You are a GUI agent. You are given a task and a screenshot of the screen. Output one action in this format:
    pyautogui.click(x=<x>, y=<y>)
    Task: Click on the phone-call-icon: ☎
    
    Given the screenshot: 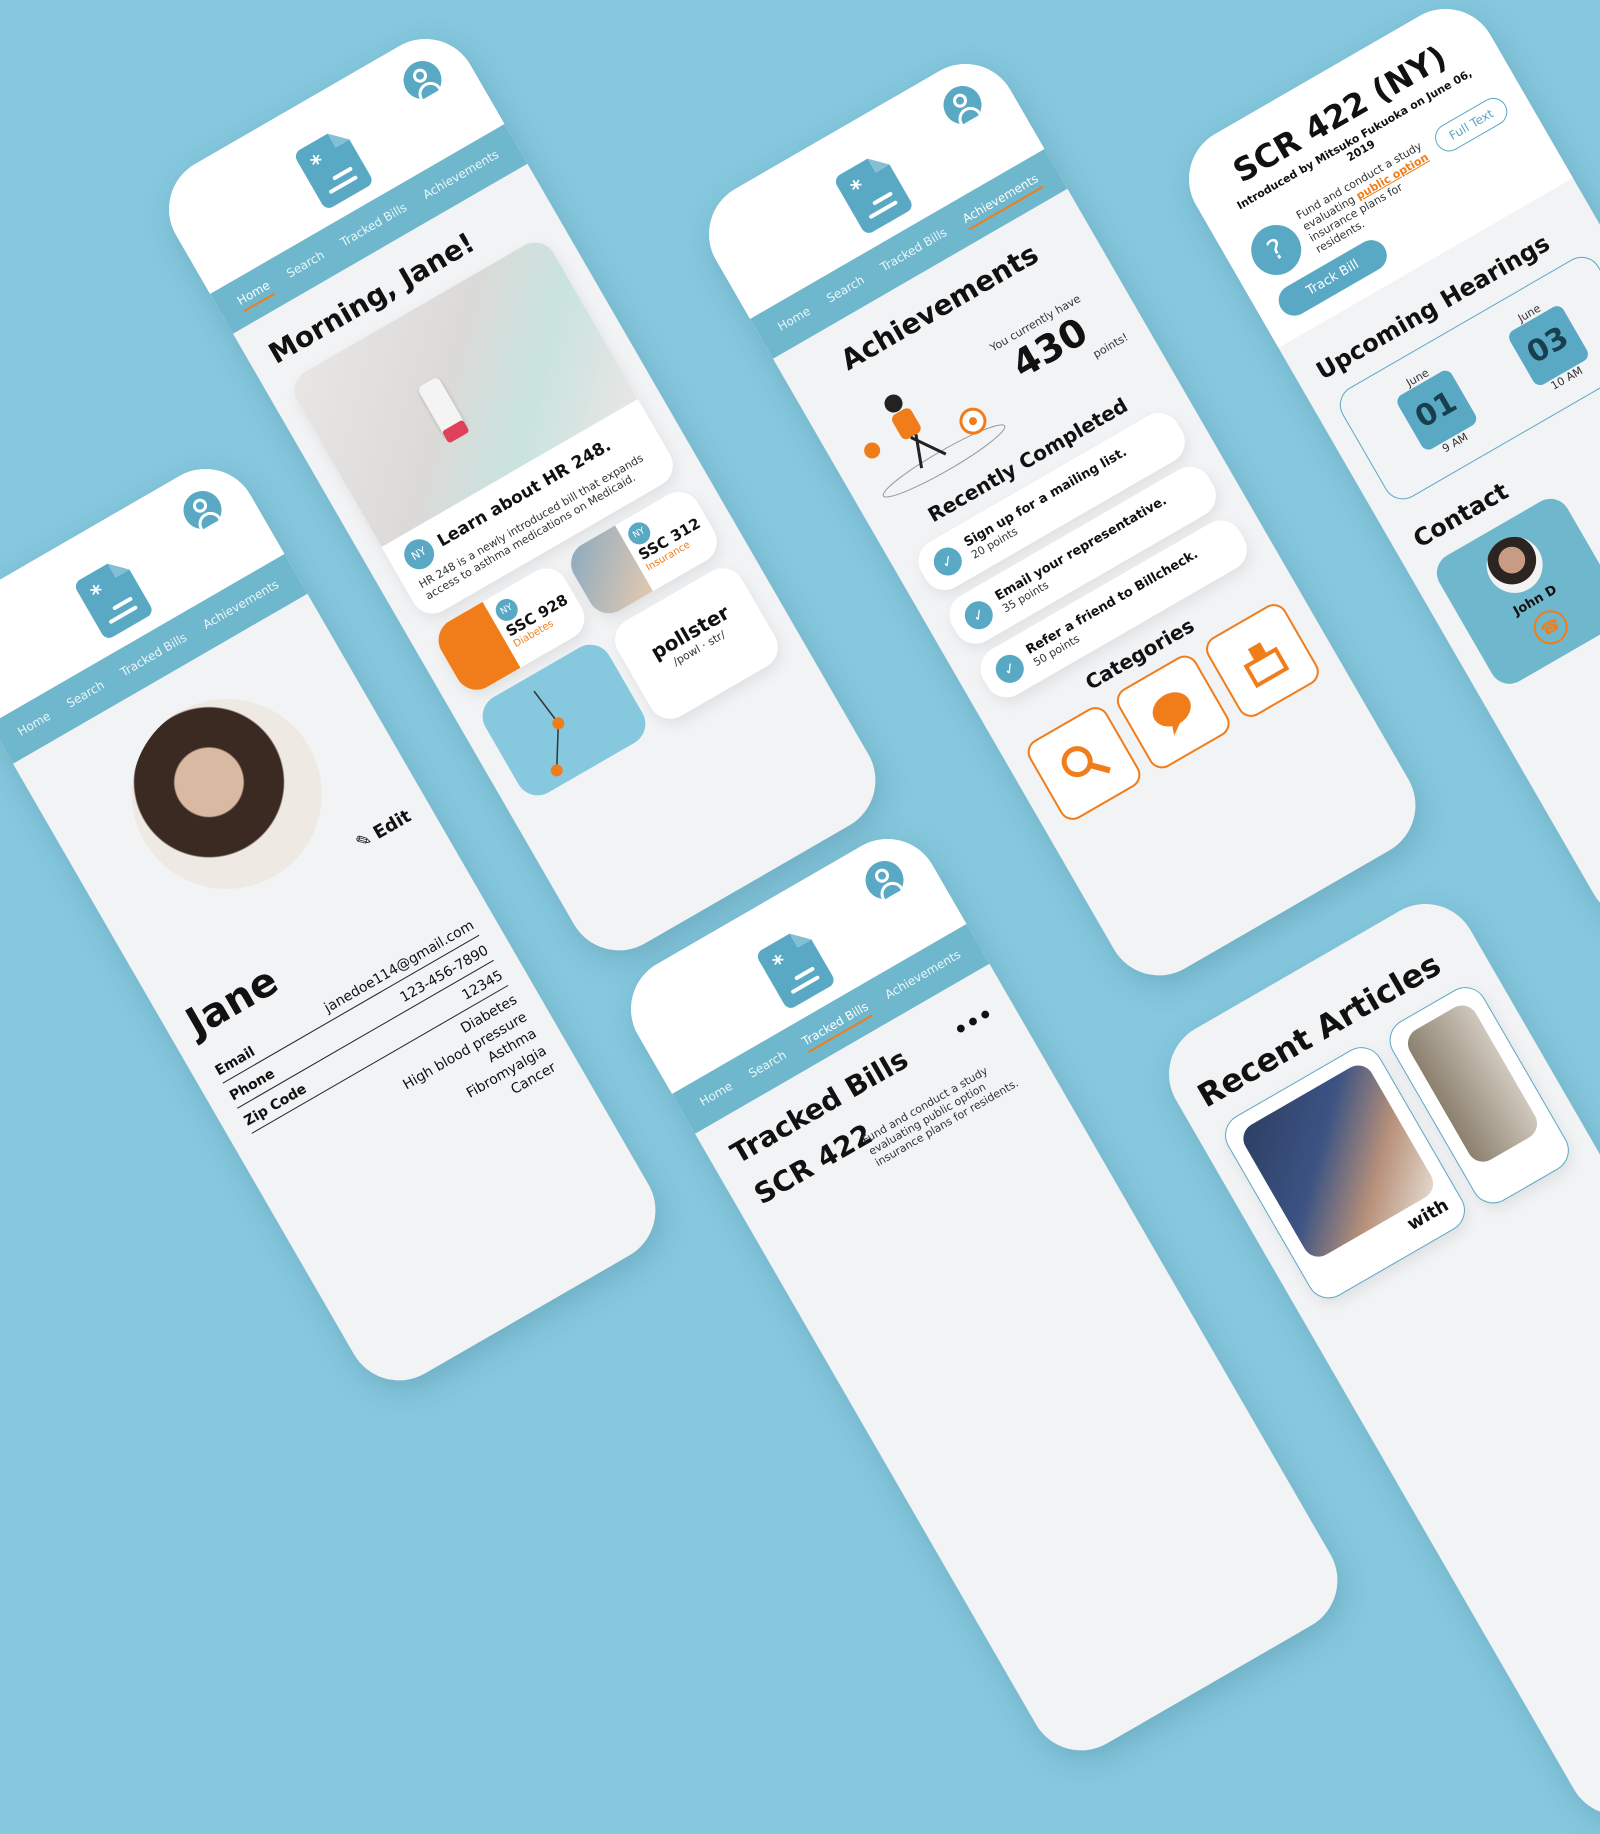 What is the action you would take?
    pyautogui.click(x=1550, y=627)
    